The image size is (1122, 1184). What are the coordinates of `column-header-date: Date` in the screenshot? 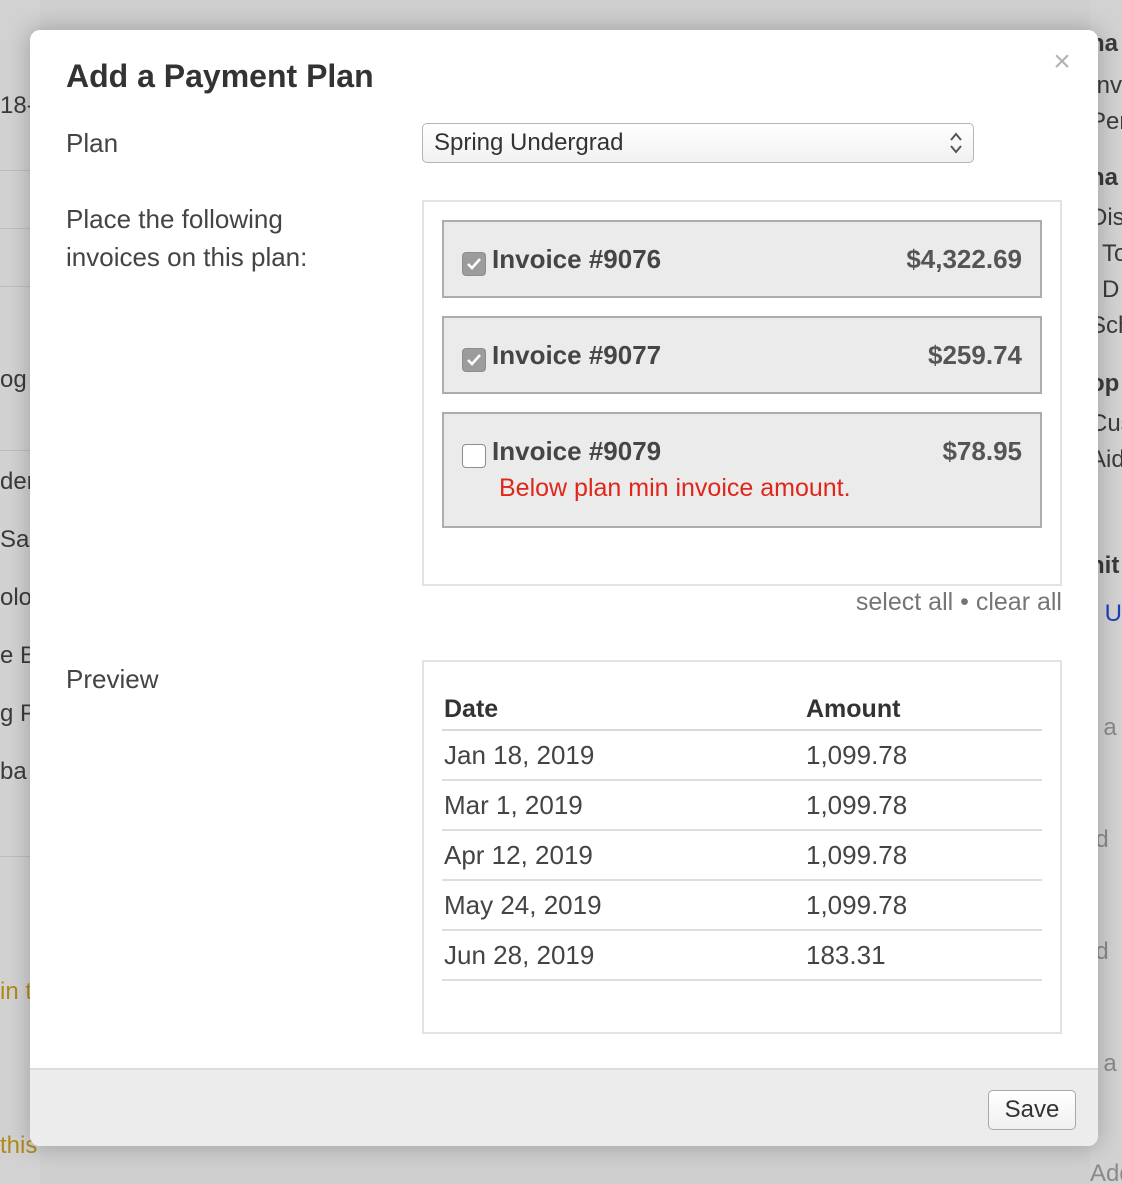 It's located at (623, 710).